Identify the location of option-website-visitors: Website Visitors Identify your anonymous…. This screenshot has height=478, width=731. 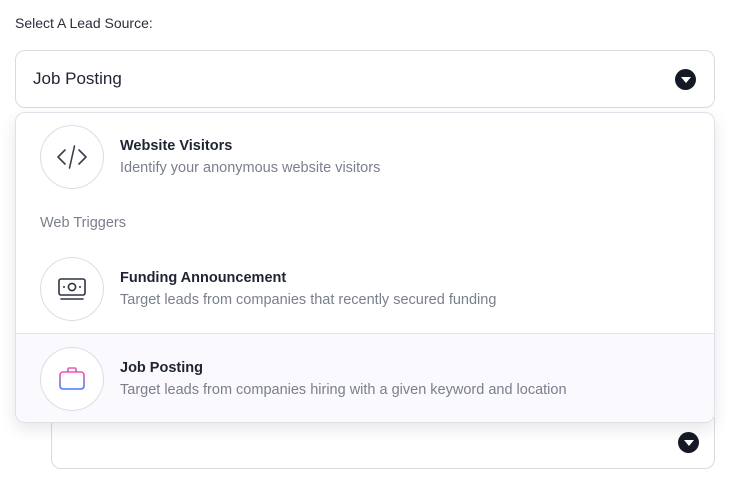
(365, 157).